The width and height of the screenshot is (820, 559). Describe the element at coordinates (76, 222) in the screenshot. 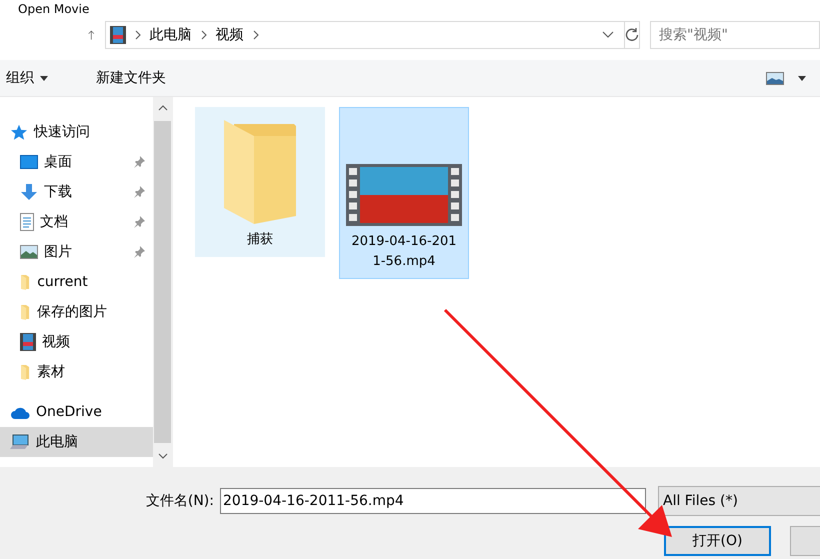

I see `sidebar-item: 文档` at that location.